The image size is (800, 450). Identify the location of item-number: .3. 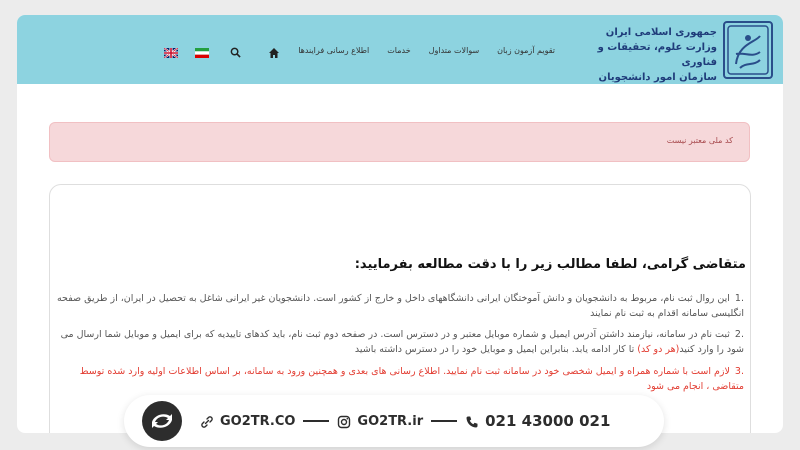
(739, 371).